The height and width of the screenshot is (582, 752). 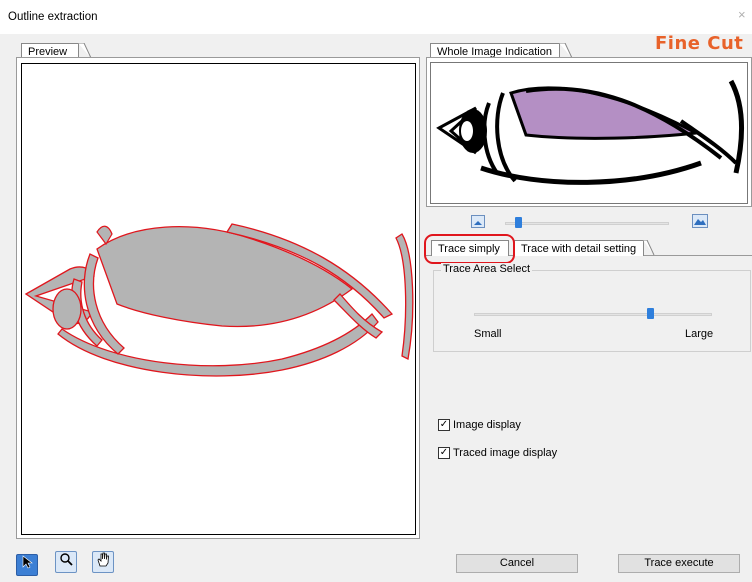 What do you see at coordinates (517, 563) in the screenshot?
I see `cancel-button: Cancel` at bounding box center [517, 563].